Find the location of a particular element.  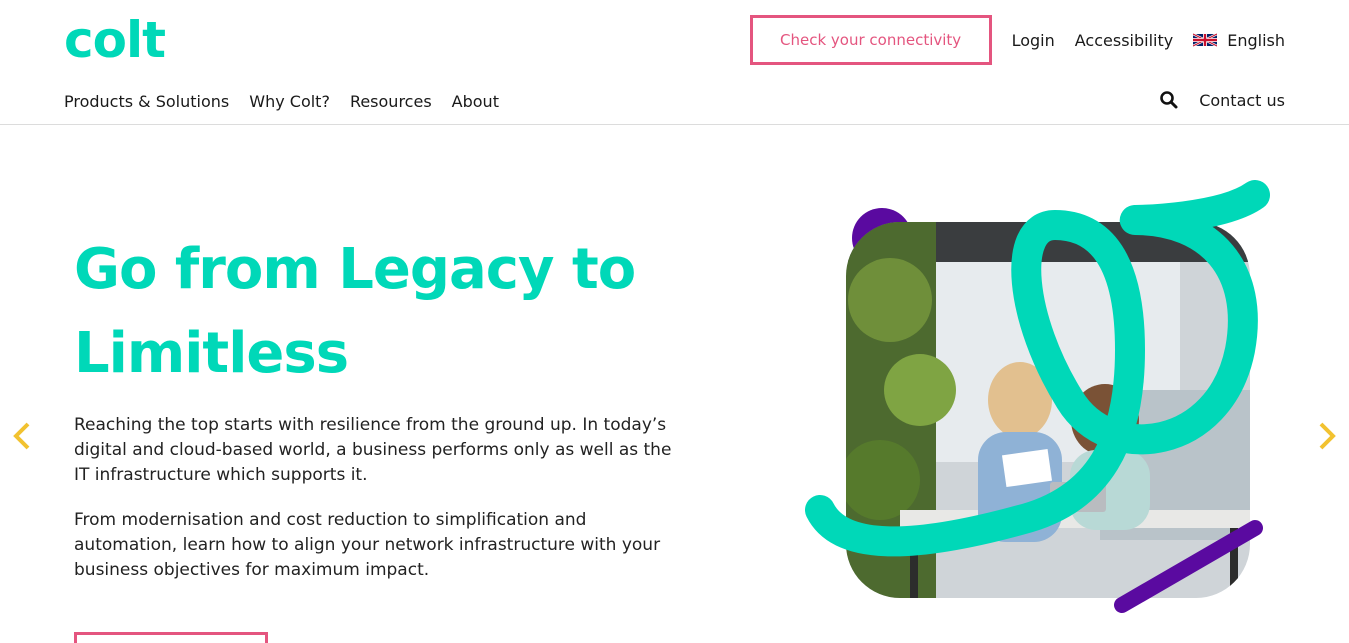

accessibility-link: Accessibility is located at coordinates (1124, 40).